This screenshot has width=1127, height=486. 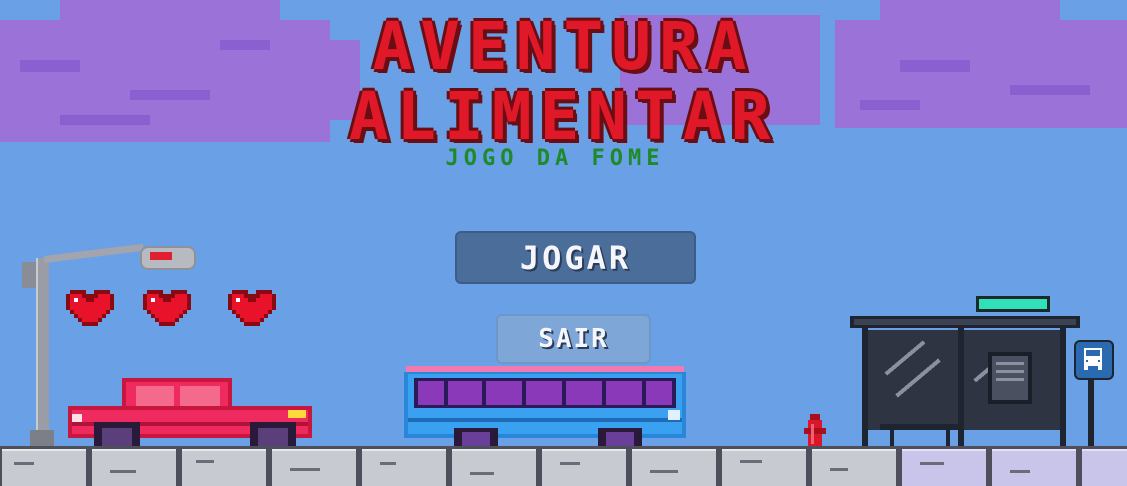 What do you see at coordinates (573, 339) in the screenshot?
I see `exit-button: SAIR` at bounding box center [573, 339].